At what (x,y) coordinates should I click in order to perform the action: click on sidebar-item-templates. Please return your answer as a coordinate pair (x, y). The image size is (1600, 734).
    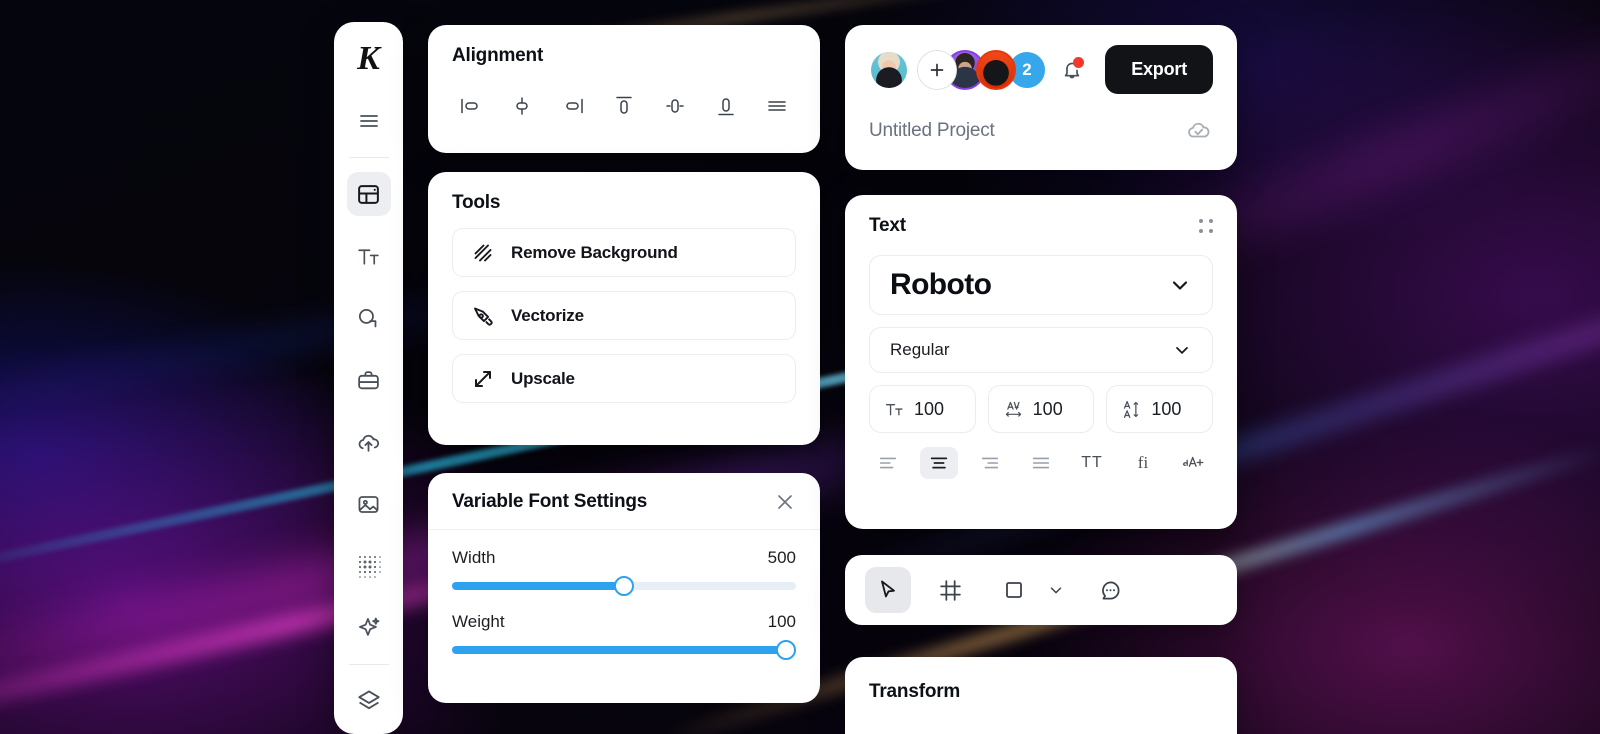
    Looking at the image, I should click on (368, 194).